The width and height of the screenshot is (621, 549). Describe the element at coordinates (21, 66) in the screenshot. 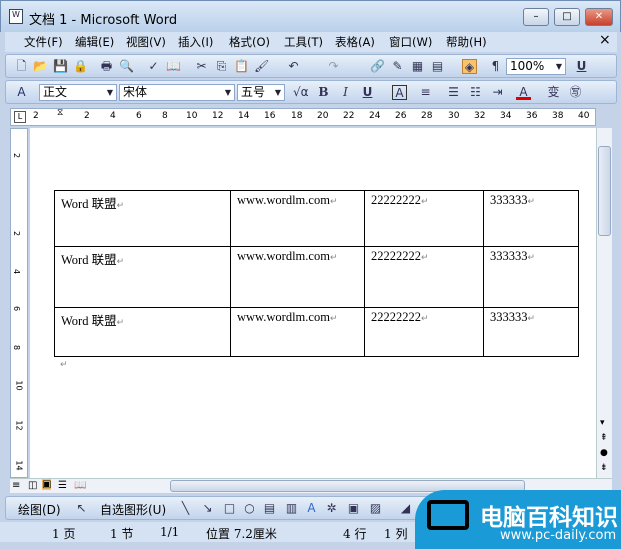

I see `new-icon: 🗋` at that location.